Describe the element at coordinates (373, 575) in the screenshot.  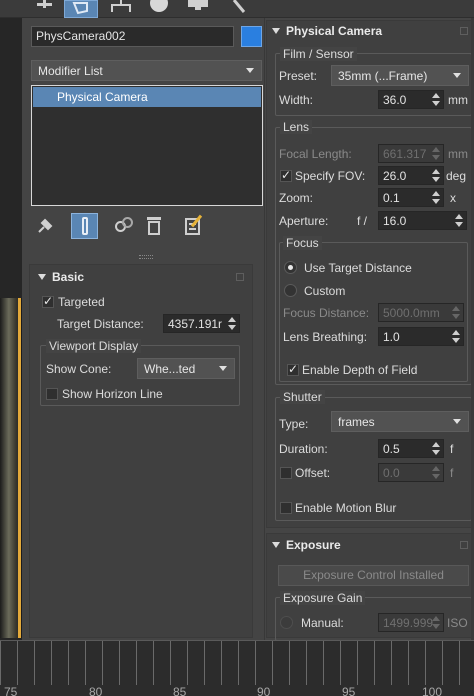
I see `exposure-control-button: Exposure Control Installed` at that location.